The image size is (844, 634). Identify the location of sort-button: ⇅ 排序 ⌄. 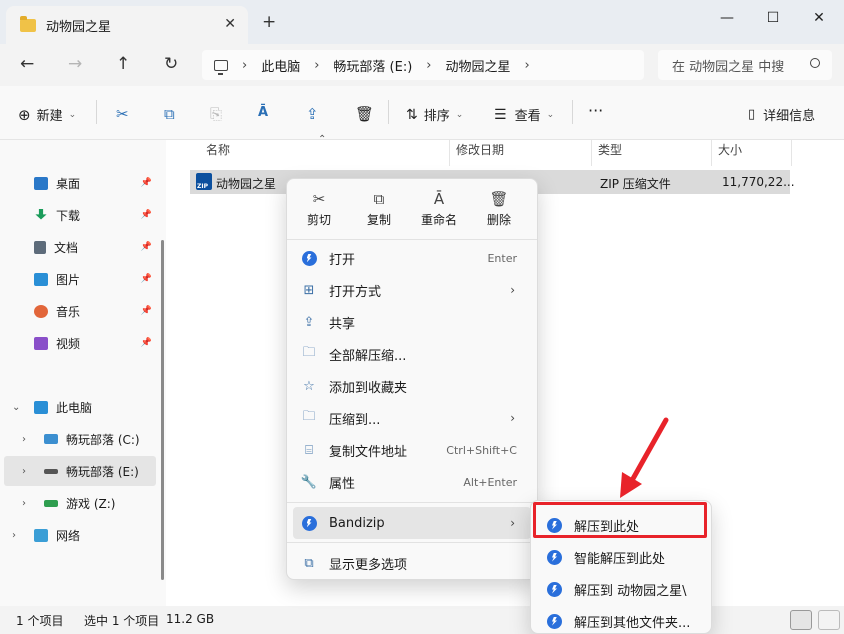
(434, 115).